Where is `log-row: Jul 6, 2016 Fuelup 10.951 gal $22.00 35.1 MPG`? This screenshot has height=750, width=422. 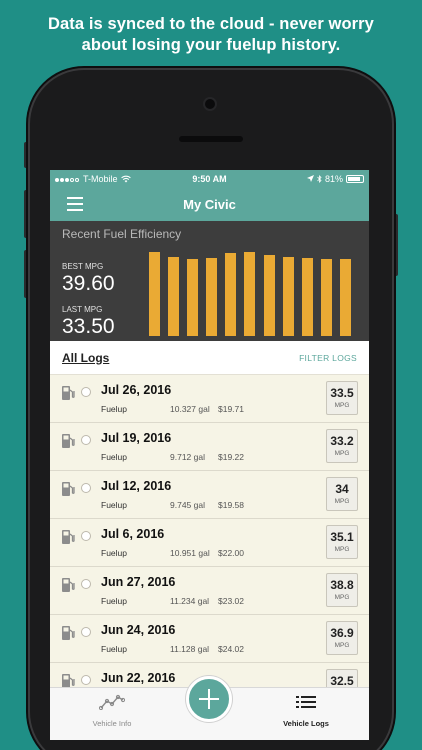
log-row: Jul 6, 2016 Fuelup 10.951 gal $22.00 35.1 MPG is located at coordinates (209, 543).